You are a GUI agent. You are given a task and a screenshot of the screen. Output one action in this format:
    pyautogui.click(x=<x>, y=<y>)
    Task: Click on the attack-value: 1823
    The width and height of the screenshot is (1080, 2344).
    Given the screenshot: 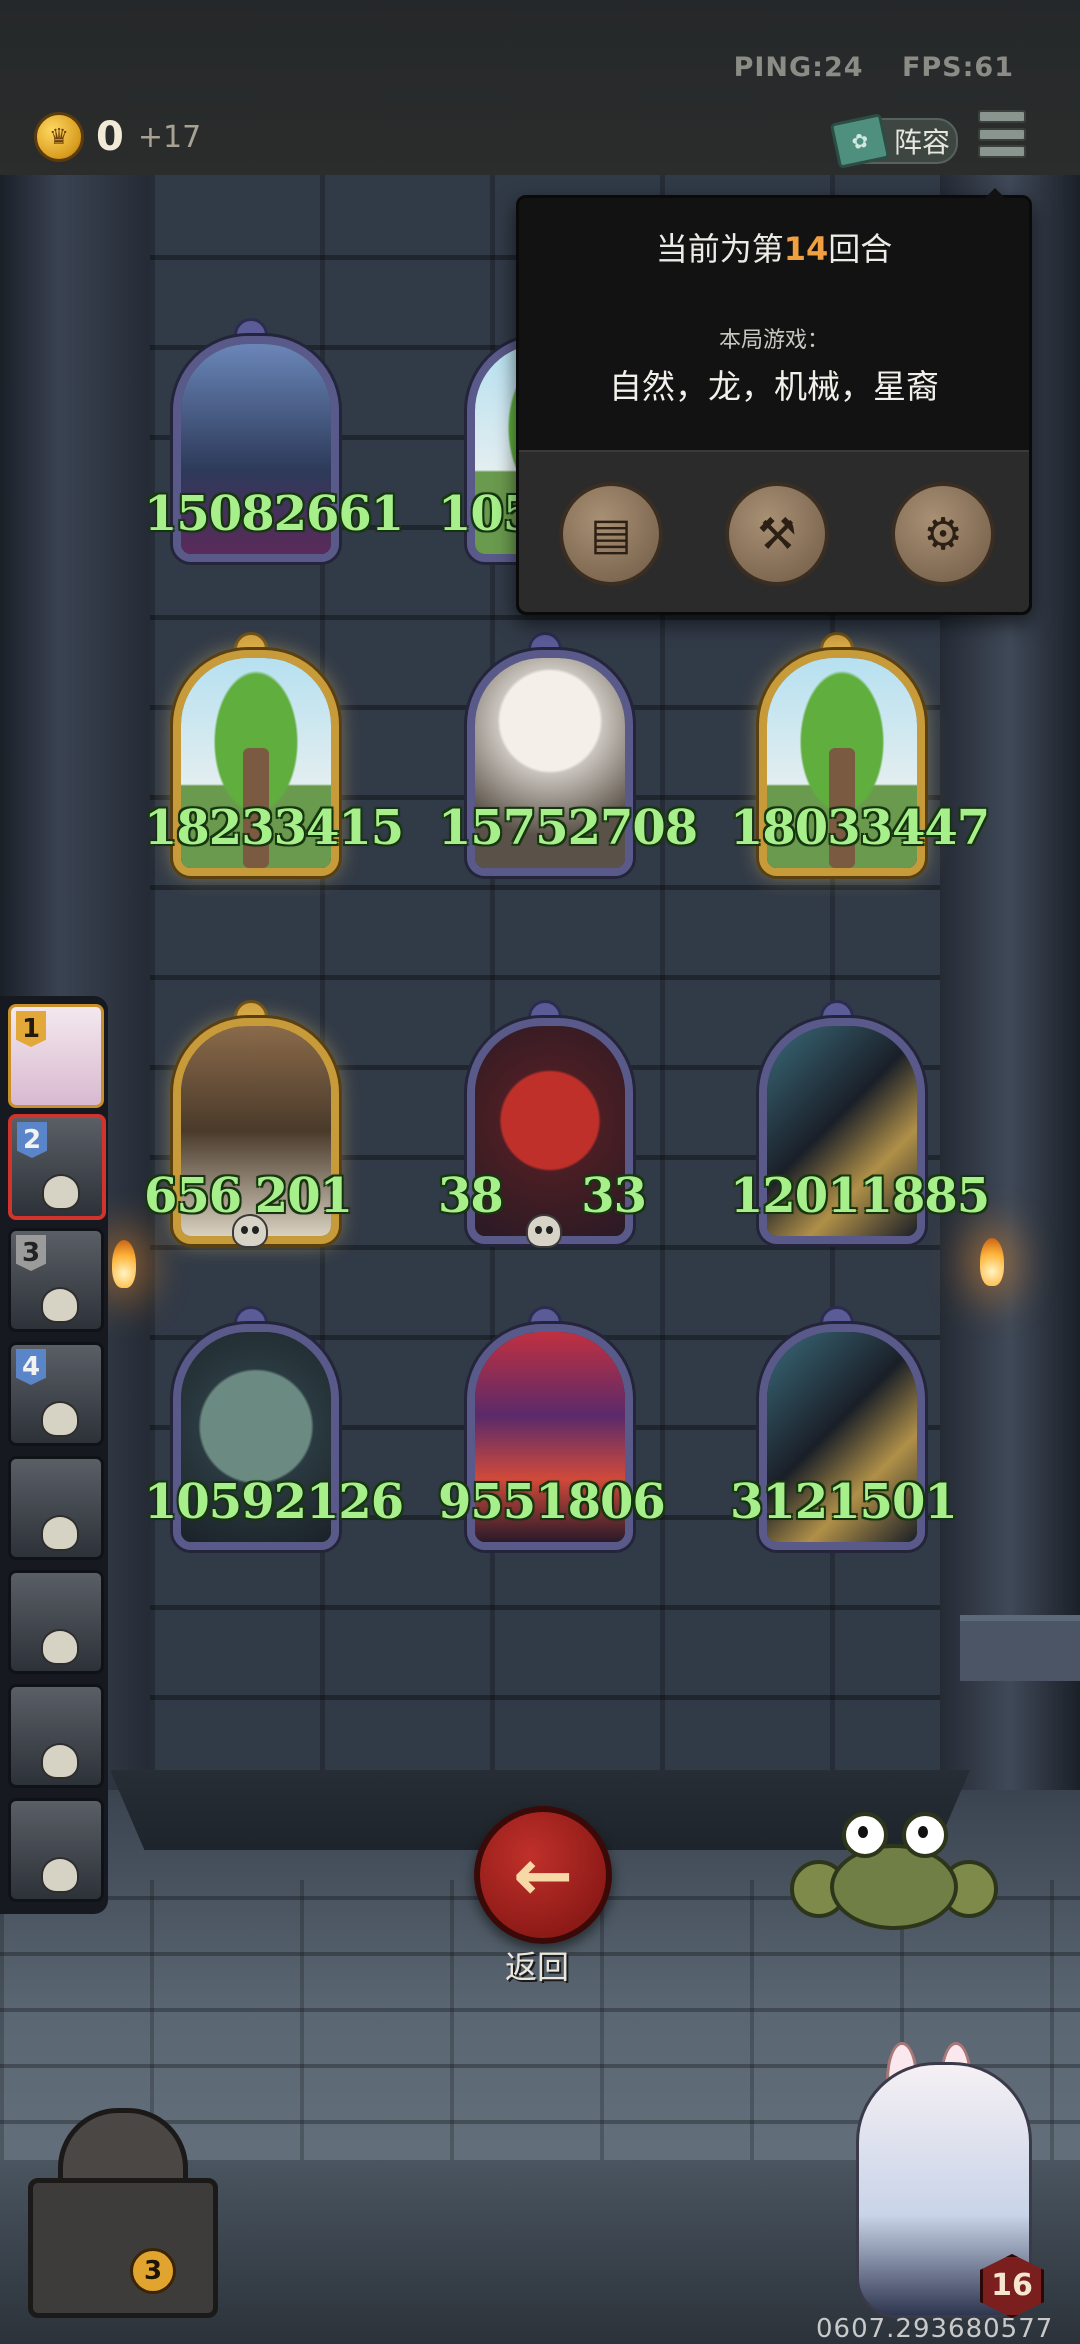 What is the action you would take?
    pyautogui.click(x=209, y=828)
    